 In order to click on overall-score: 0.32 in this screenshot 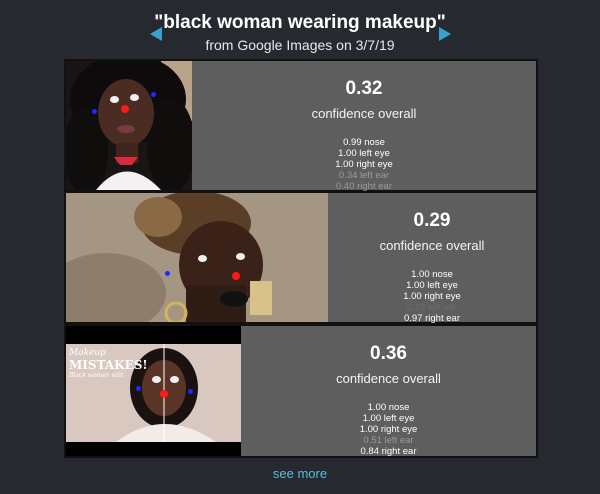, I will do `click(364, 88)`.